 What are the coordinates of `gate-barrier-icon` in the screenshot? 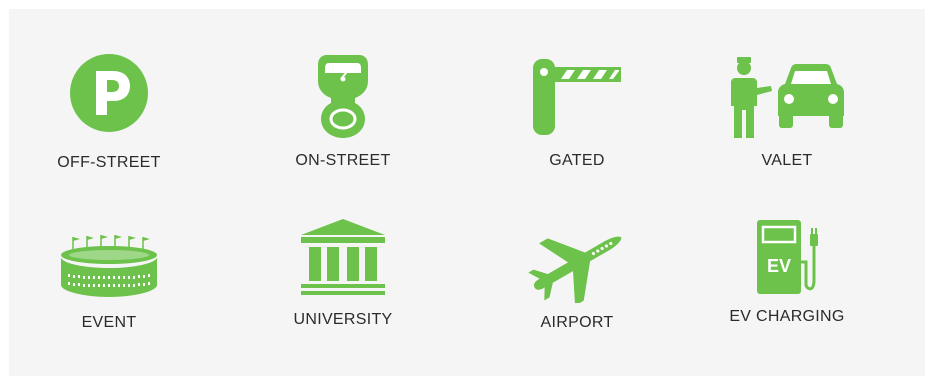 It's located at (577, 97).